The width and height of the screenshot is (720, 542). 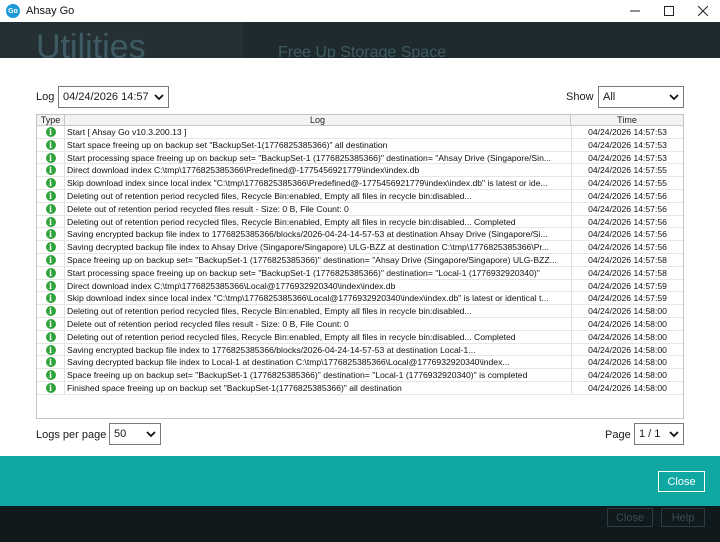 I want to click on window-controls, so click(x=669, y=11).